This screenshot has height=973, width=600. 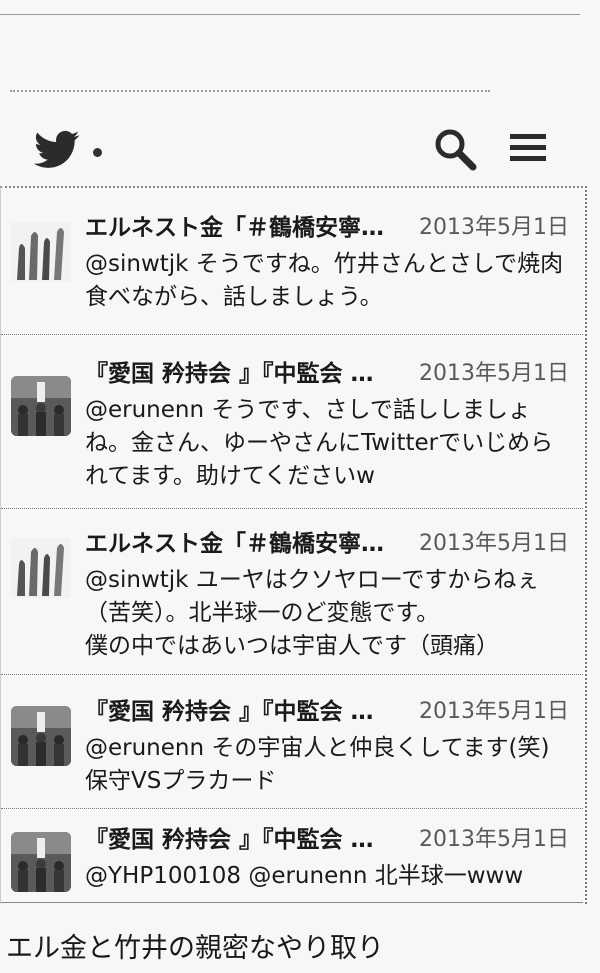 What do you see at coordinates (528, 148) in the screenshot?
I see `hamburger-menu-icon` at bounding box center [528, 148].